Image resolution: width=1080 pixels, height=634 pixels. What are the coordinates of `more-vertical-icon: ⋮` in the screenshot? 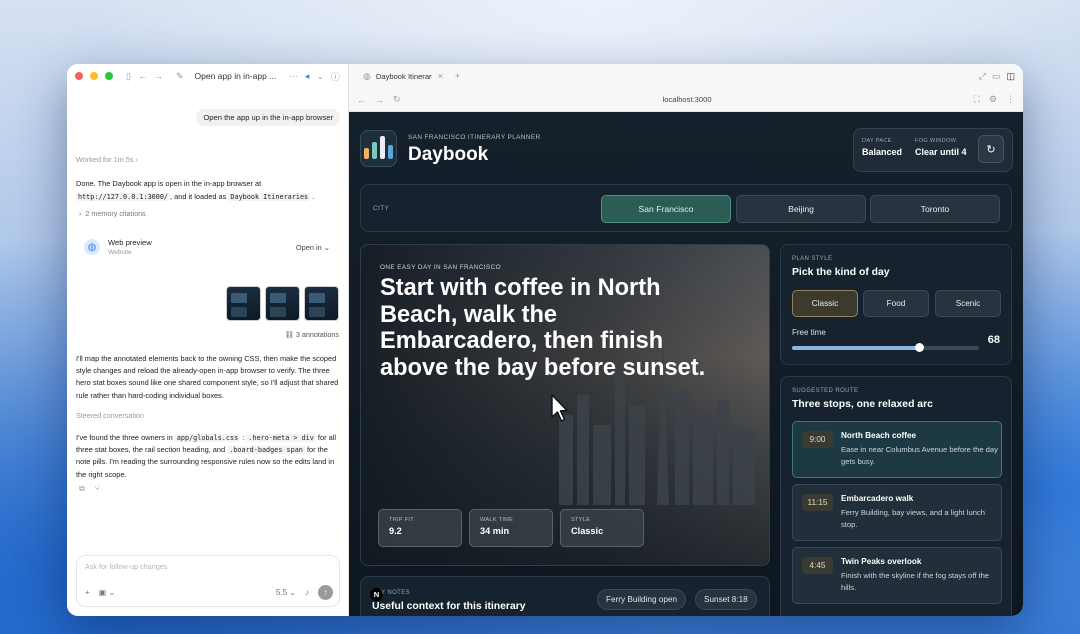 It's located at (1010, 99).